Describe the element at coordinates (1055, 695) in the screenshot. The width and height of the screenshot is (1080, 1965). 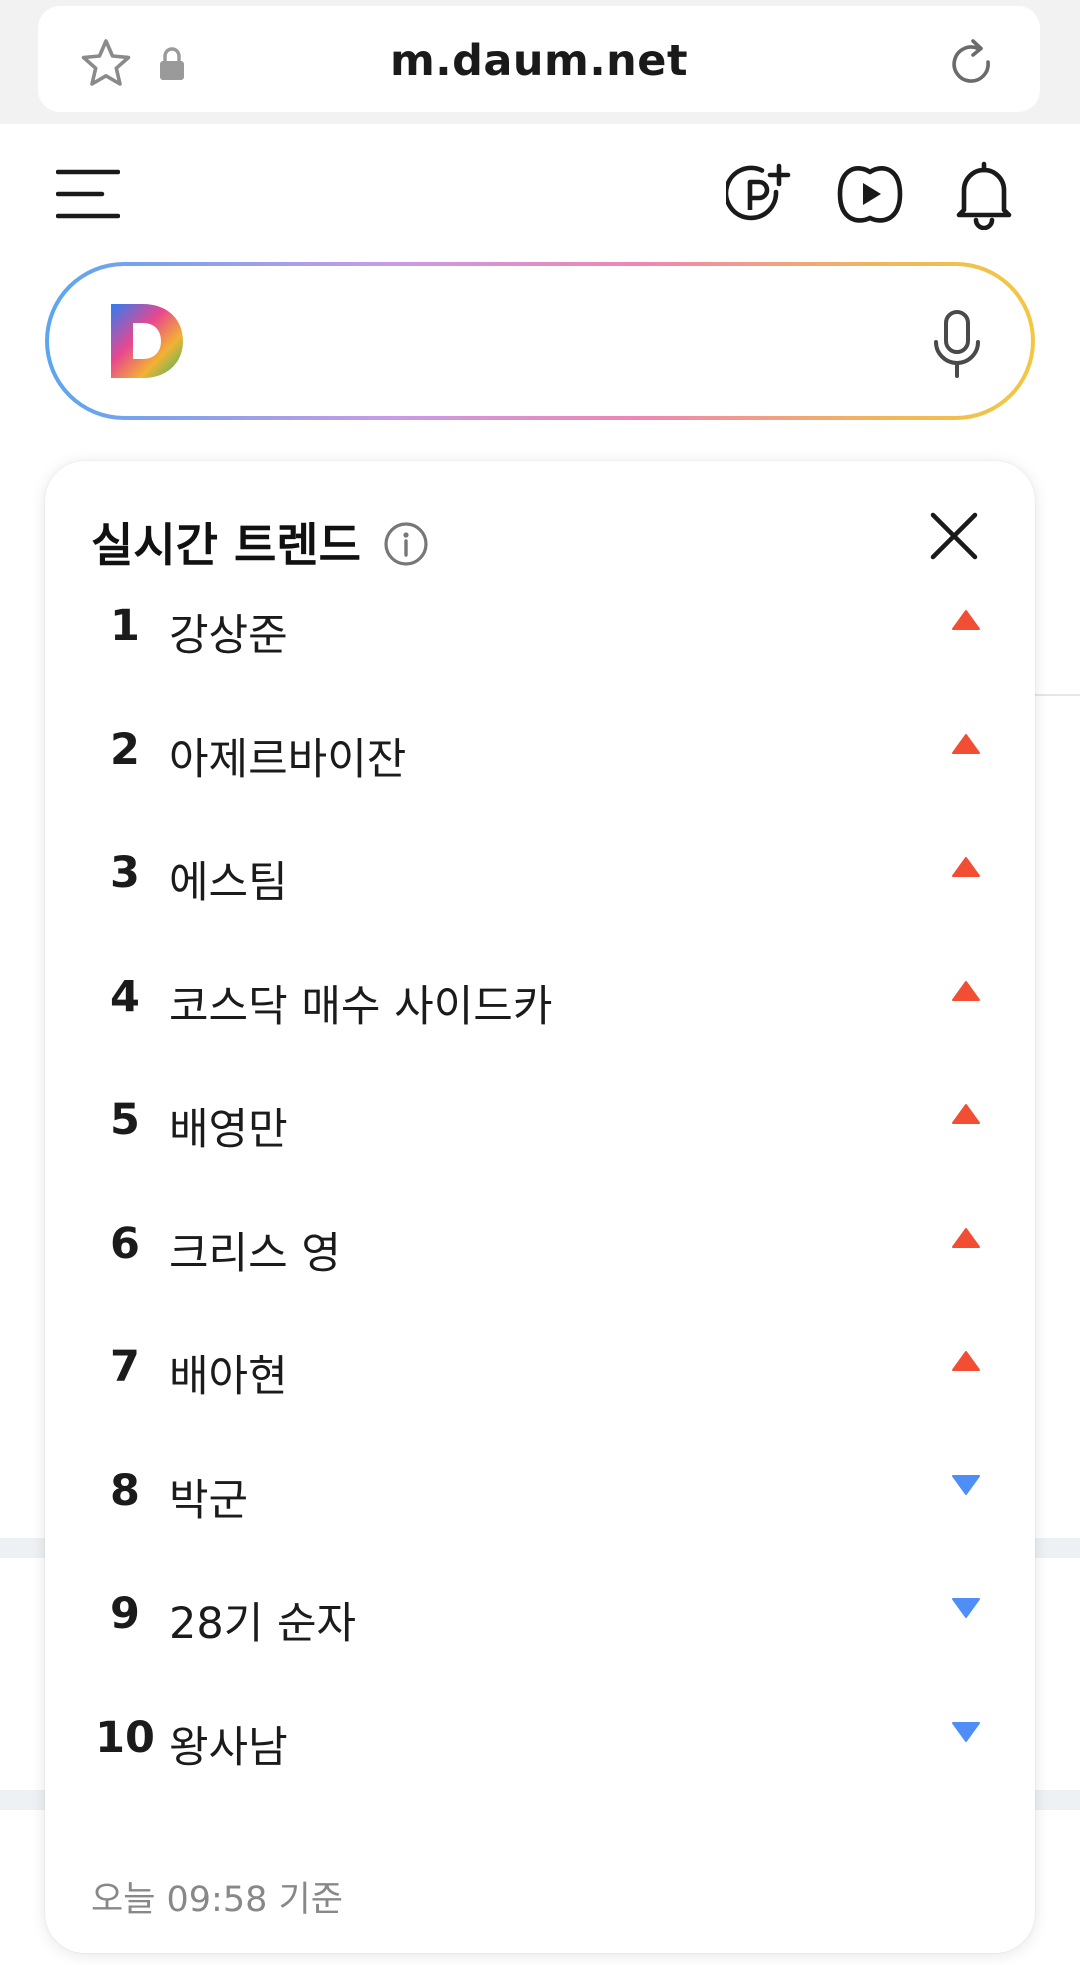
I see `background-divider` at that location.